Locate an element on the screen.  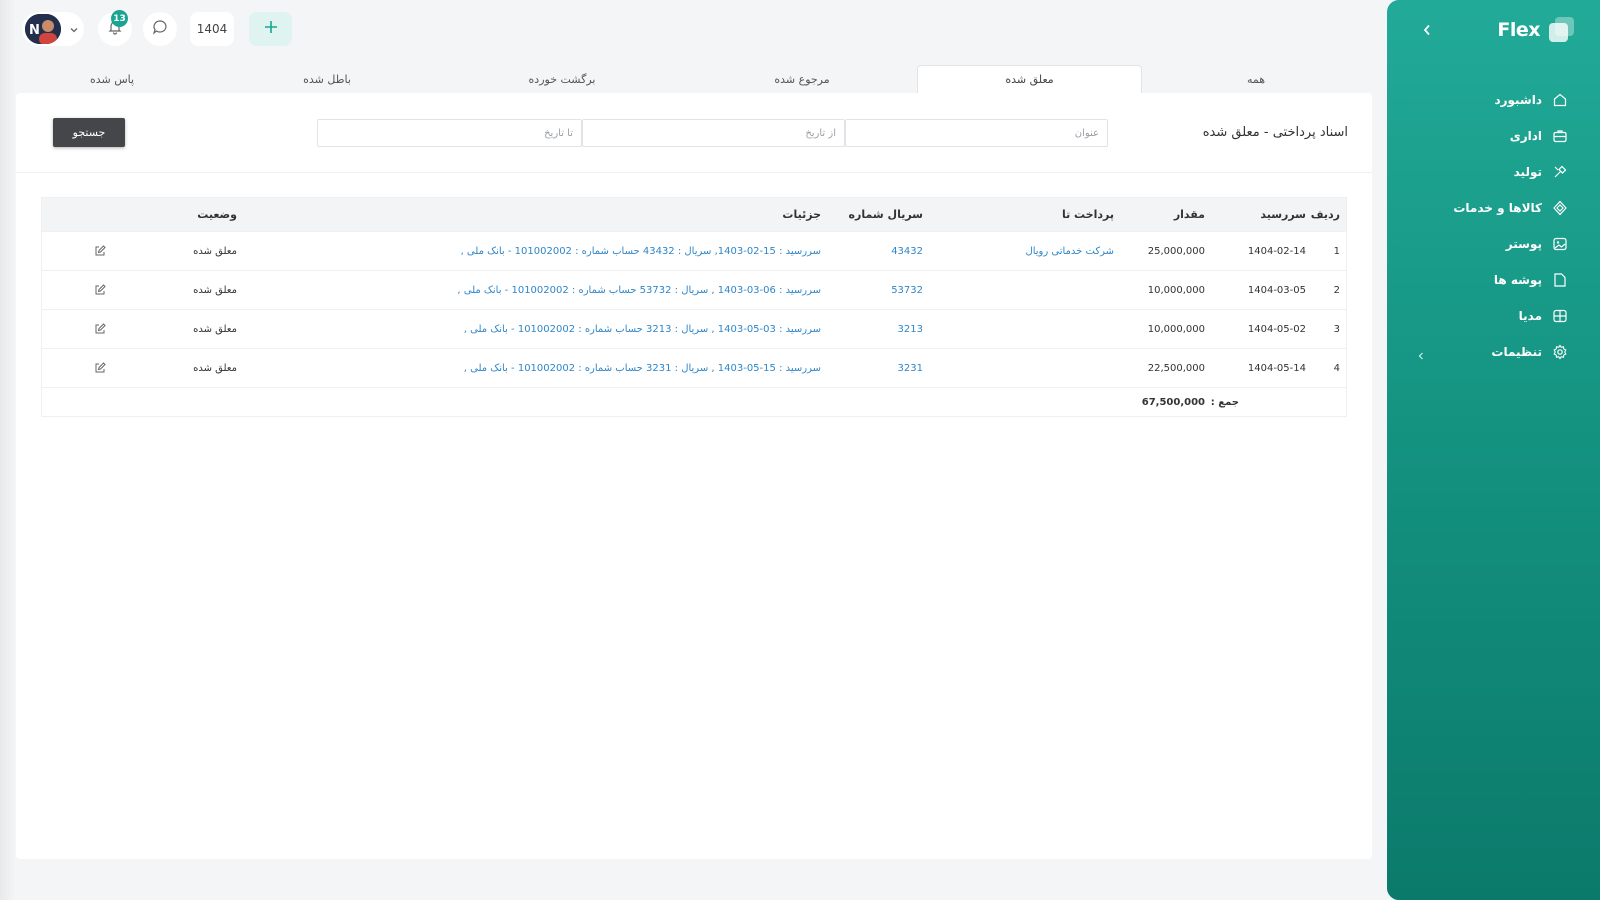
header-due-date: سررسید is located at coordinates (1283, 214).